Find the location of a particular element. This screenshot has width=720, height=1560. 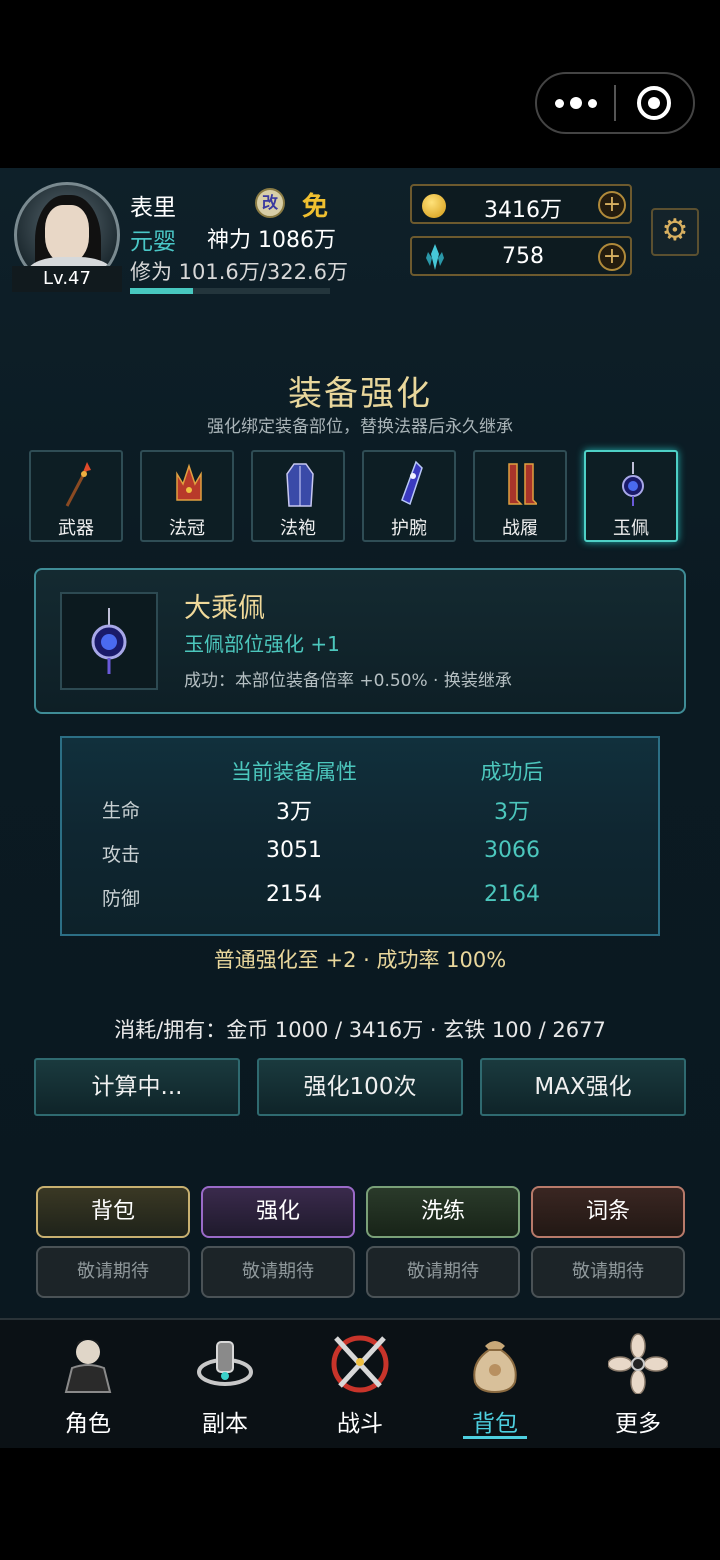

stat-after: 3万 is located at coordinates (512, 812).